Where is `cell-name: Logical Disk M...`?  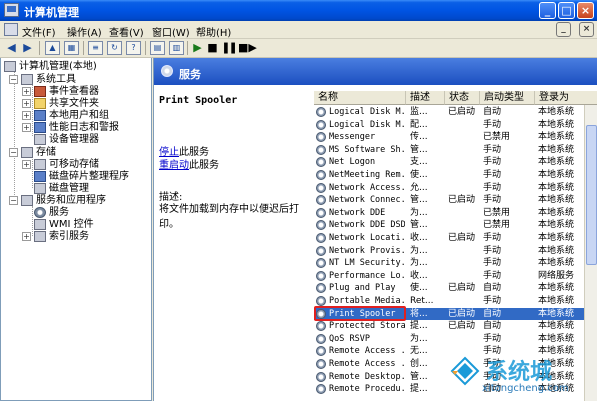 cell-name: Logical Disk M... is located at coordinates (367, 124).